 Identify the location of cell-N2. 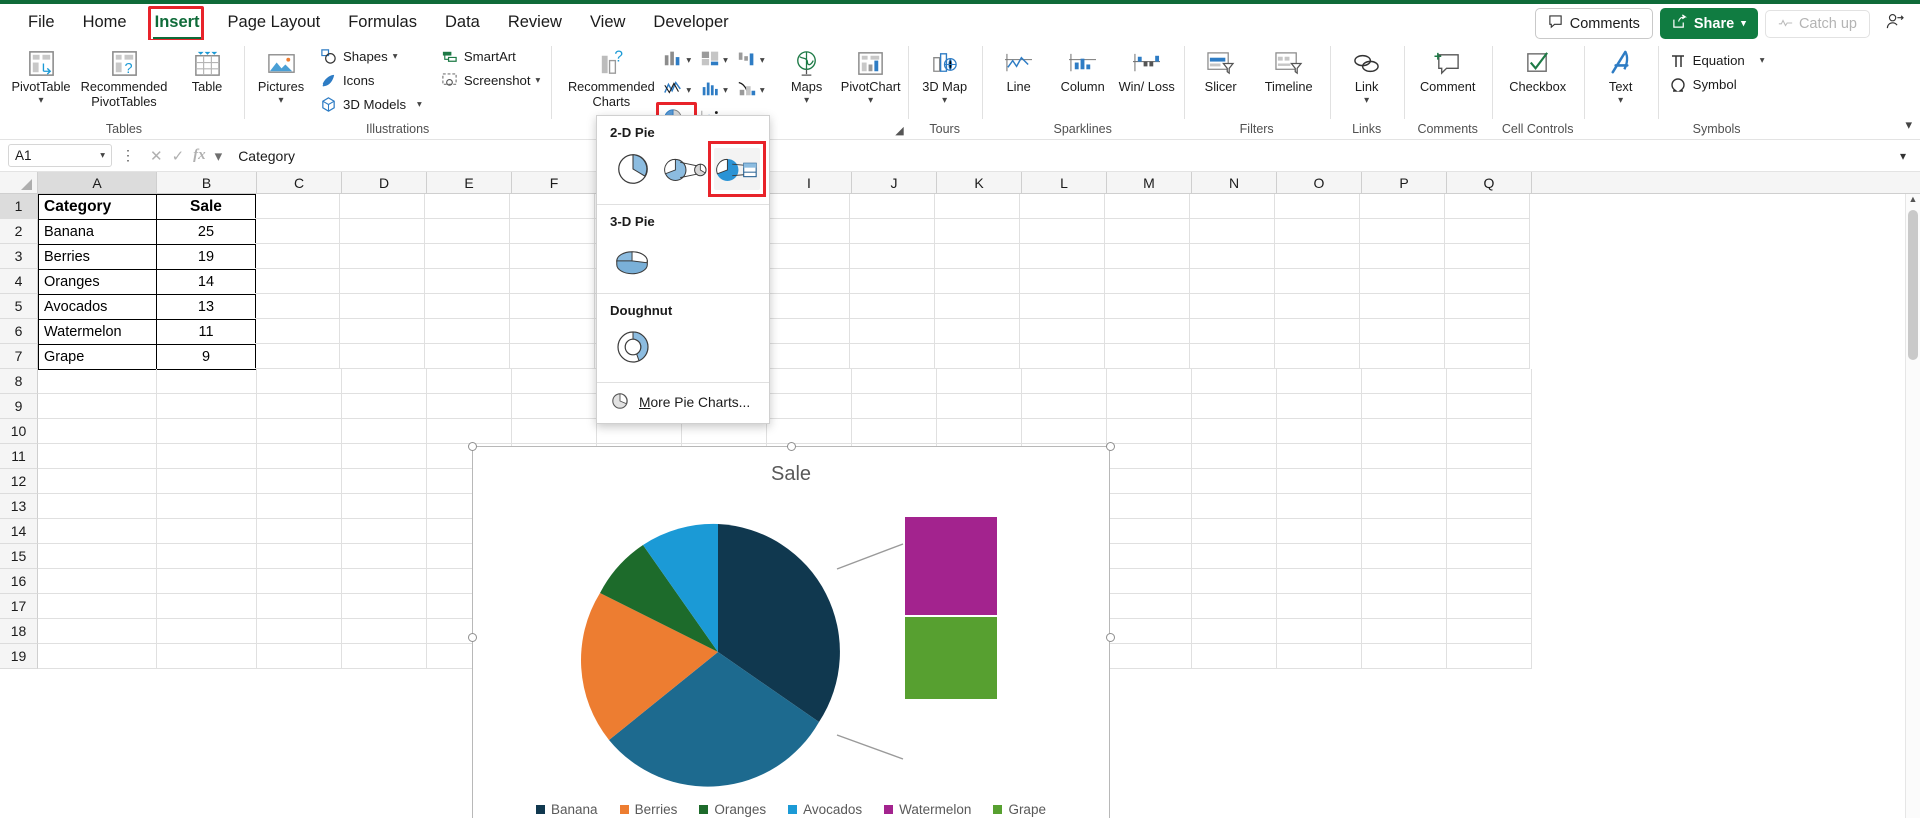
(1232, 231).